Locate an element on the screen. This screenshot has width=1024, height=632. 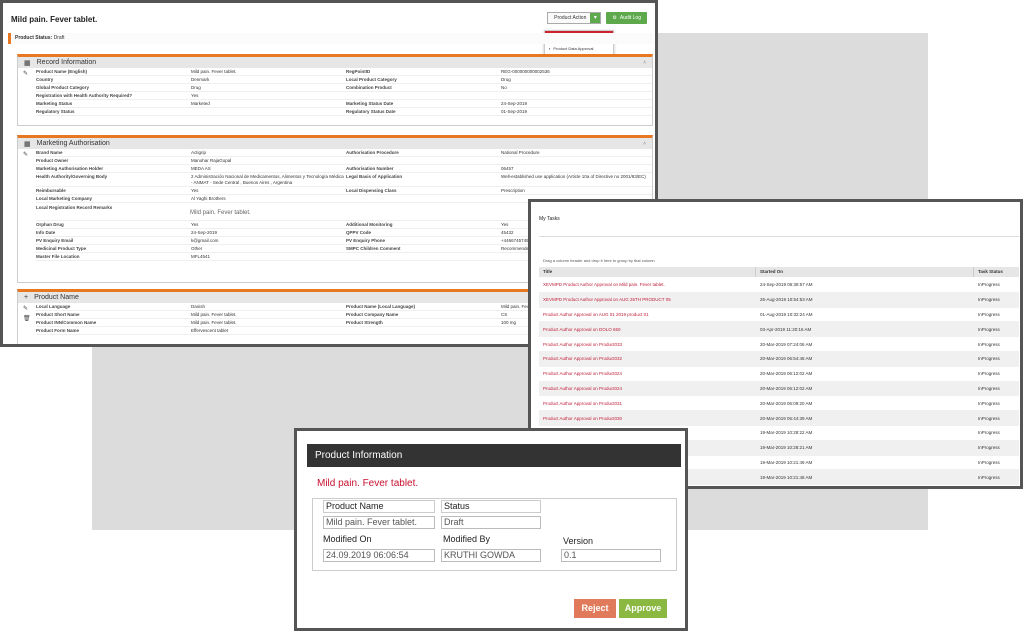
dialog-header: Product Information is located at coordinates (494, 455).